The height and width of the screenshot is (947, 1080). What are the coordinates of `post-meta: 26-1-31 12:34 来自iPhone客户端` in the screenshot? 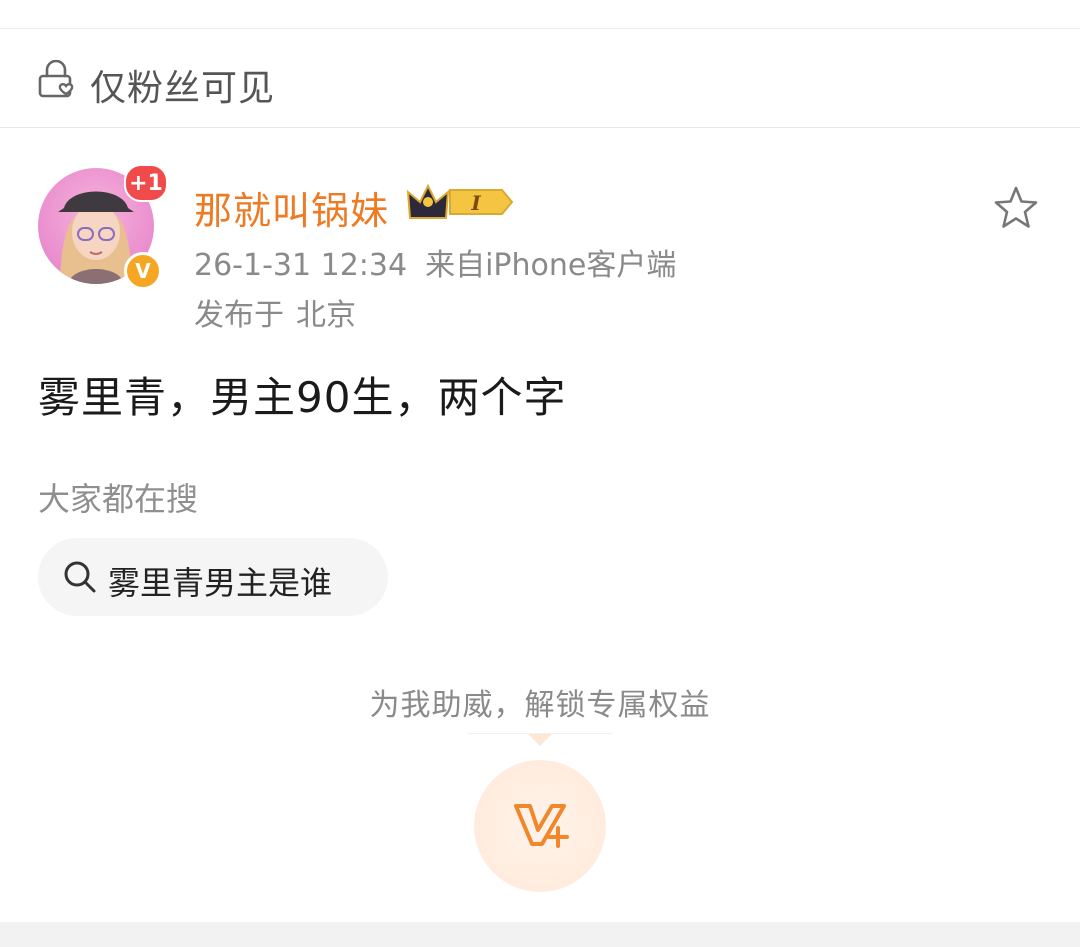 It's located at (435, 262).